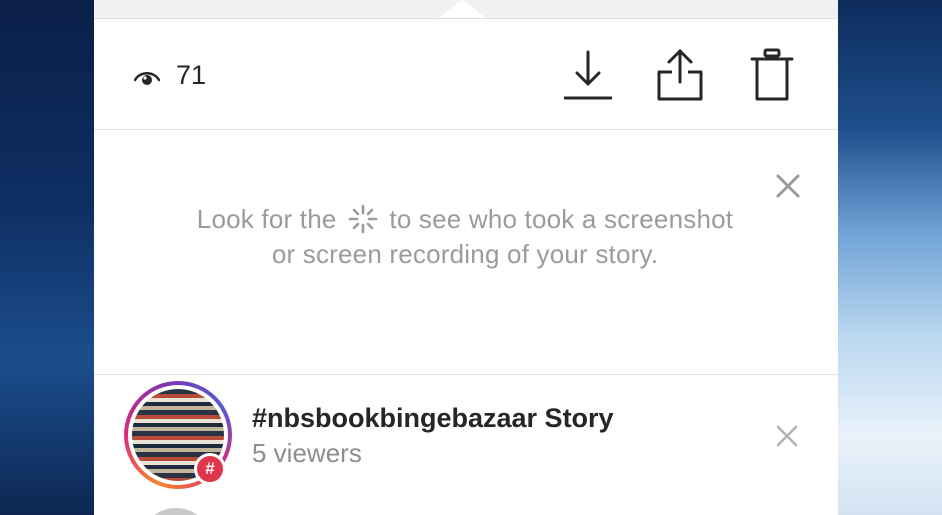  Describe the element at coordinates (307, 453) in the screenshot. I see `story-viewer-count: 5 viewers` at that location.